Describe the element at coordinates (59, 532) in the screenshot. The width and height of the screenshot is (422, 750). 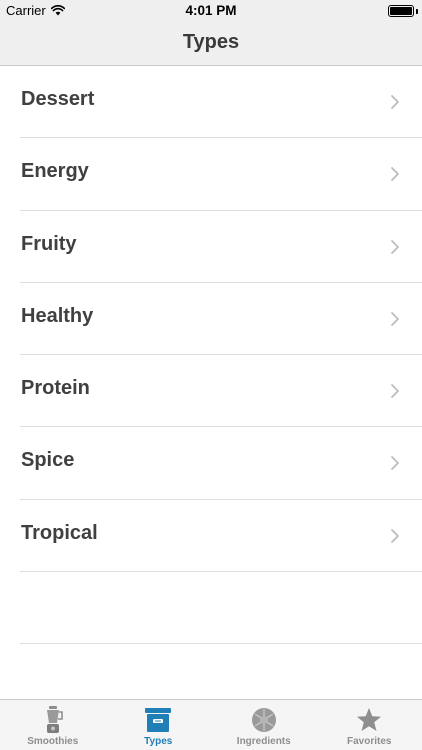
I see `list-item-label: Tropical` at that location.